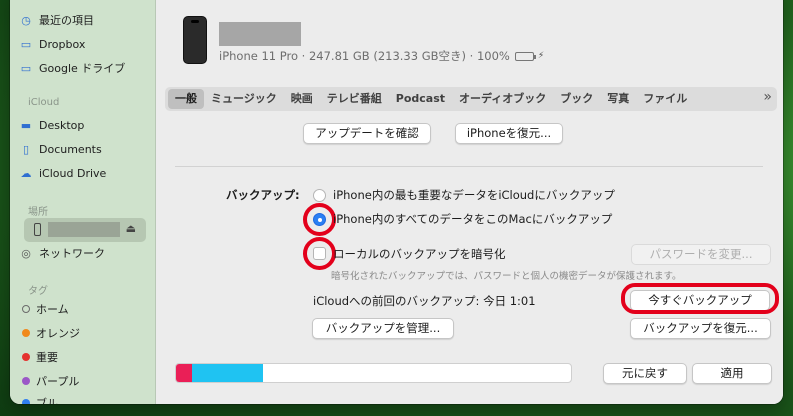  Describe the element at coordinates (244, 99) in the screenshot. I see `tab-music: ミュージック` at that location.